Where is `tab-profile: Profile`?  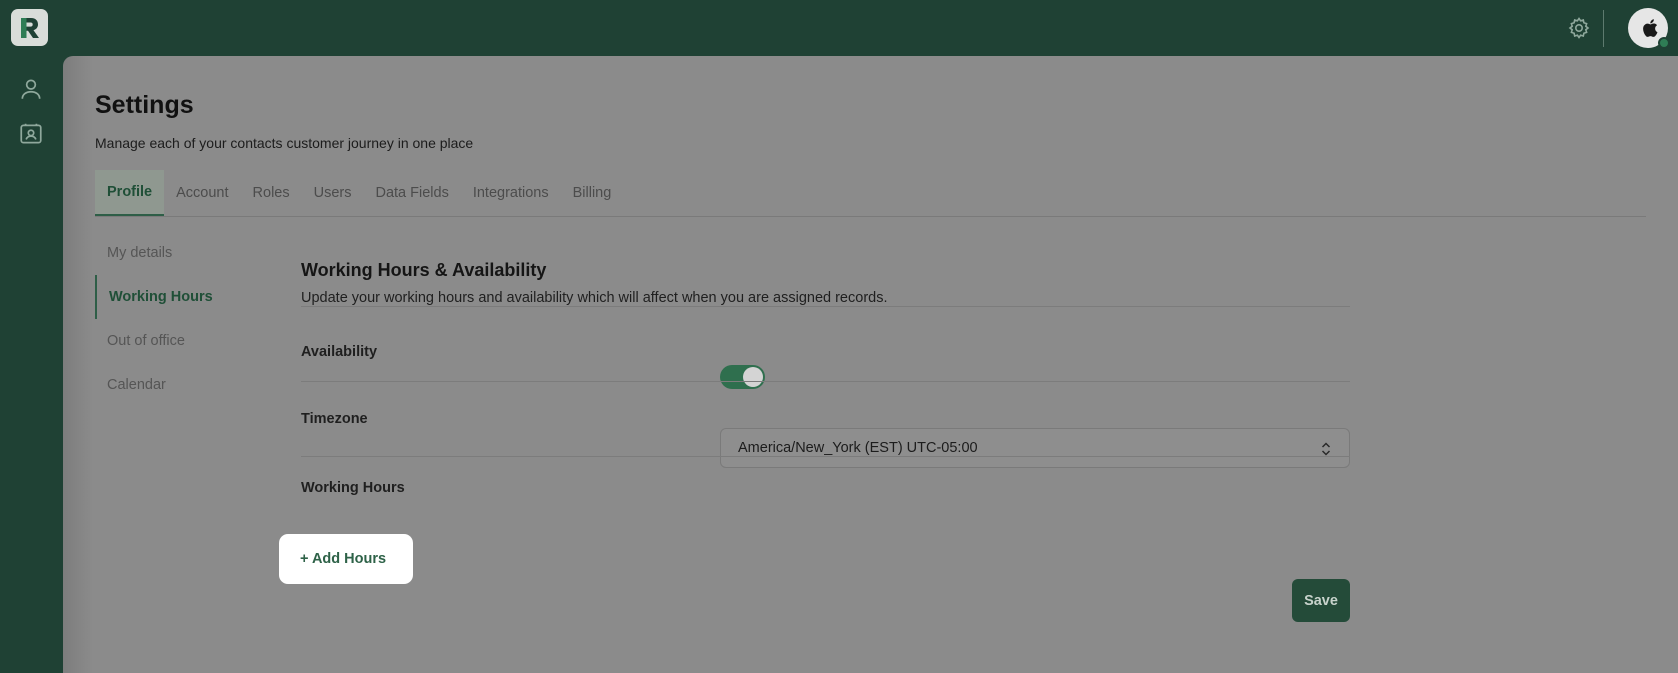
tab-profile: Profile is located at coordinates (130, 193).